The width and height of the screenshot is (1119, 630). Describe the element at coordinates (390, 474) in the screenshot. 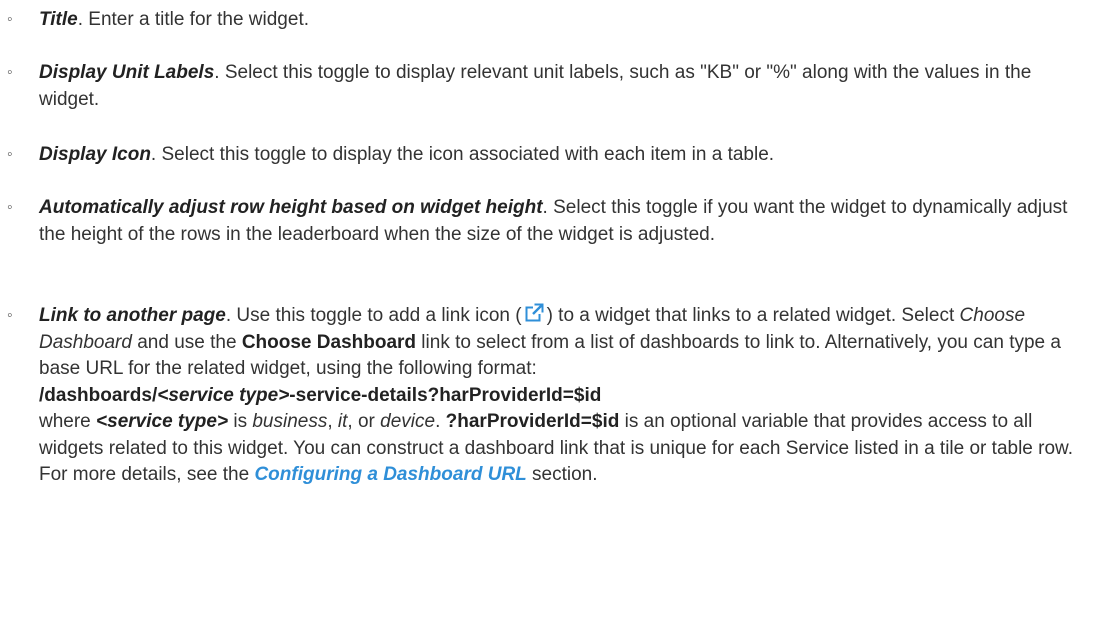

I see `configuring-dashboard-url-link: Configuring a Dashboard URL` at that location.